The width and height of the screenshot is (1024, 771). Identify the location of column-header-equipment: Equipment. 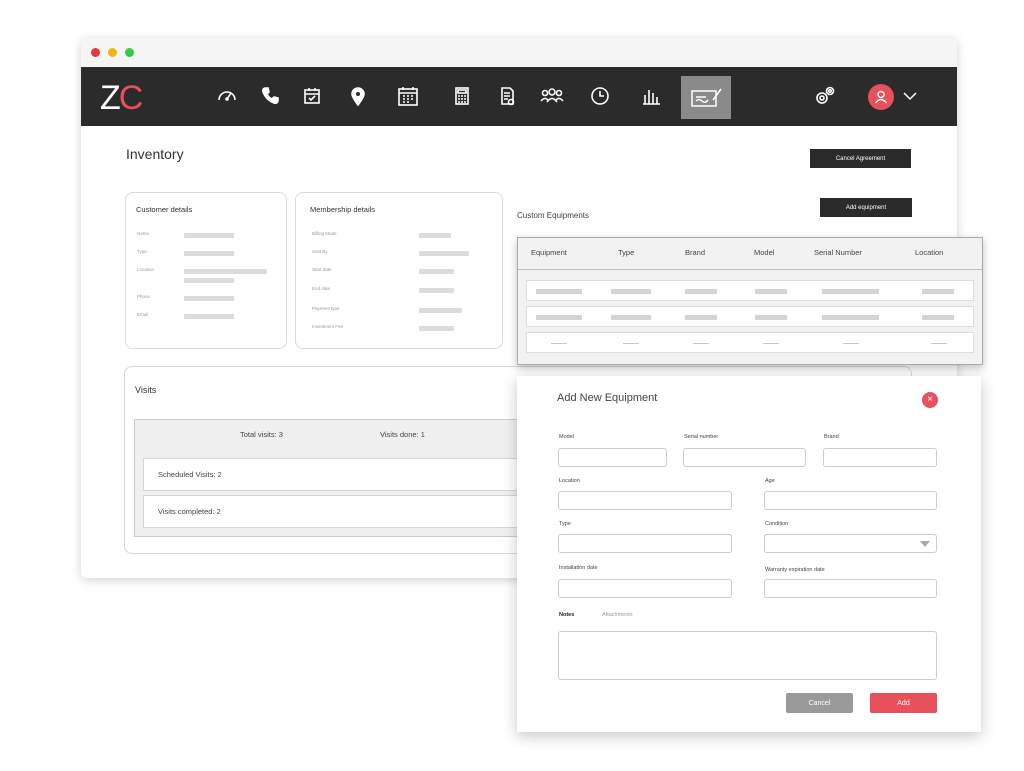
(549, 252).